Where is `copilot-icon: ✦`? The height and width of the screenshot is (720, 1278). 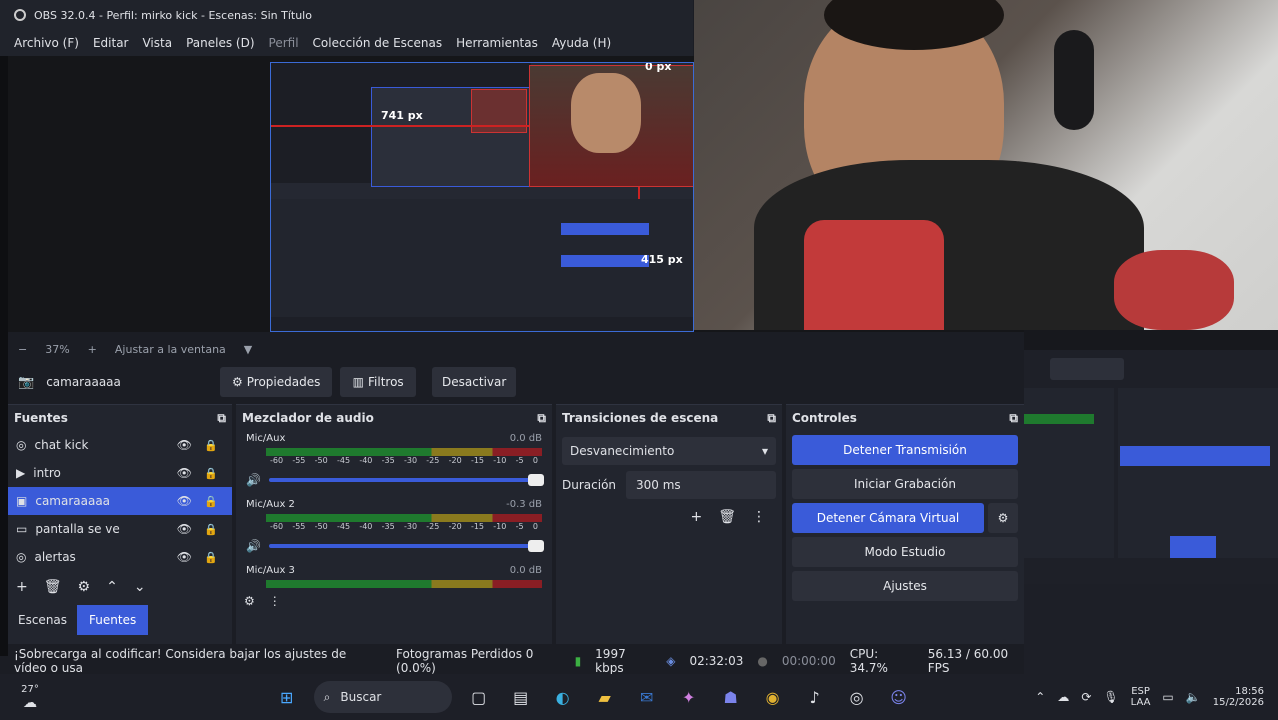 copilot-icon: ✦ is located at coordinates (689, 697).